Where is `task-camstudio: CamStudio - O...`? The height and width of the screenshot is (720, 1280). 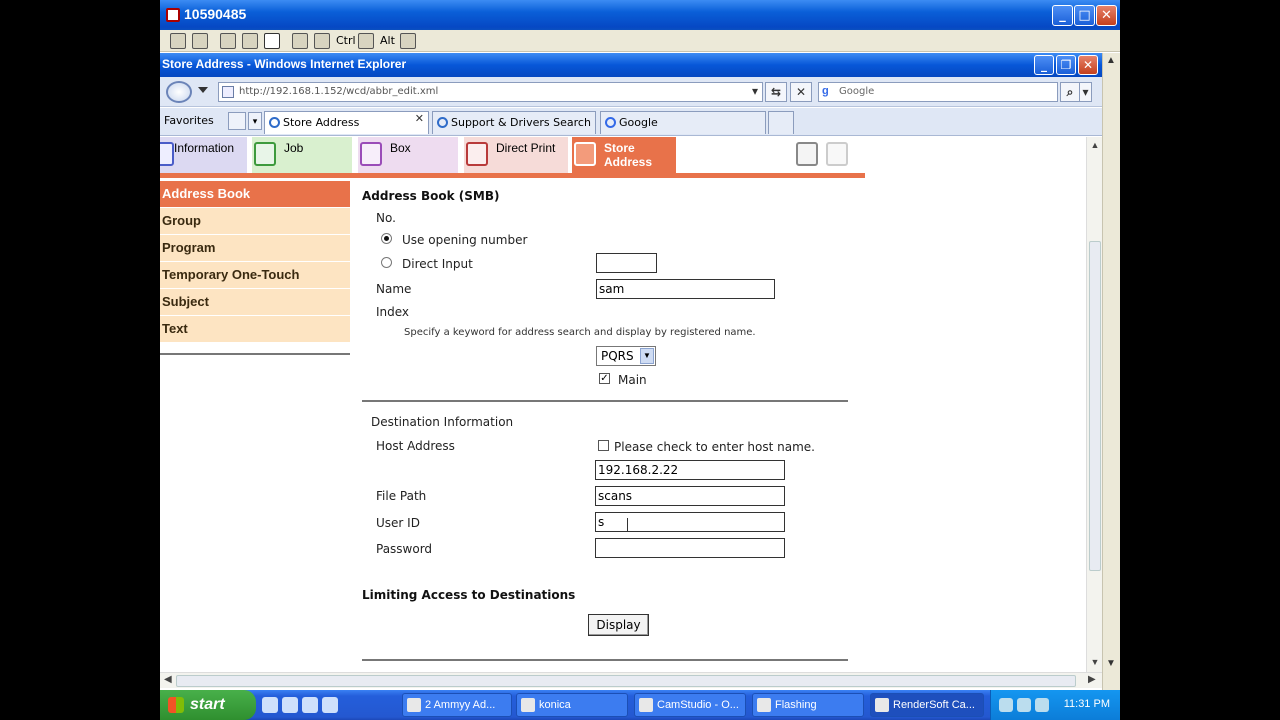 task-camstudio: CamStudio - O... is located at coordinates (690, 705).